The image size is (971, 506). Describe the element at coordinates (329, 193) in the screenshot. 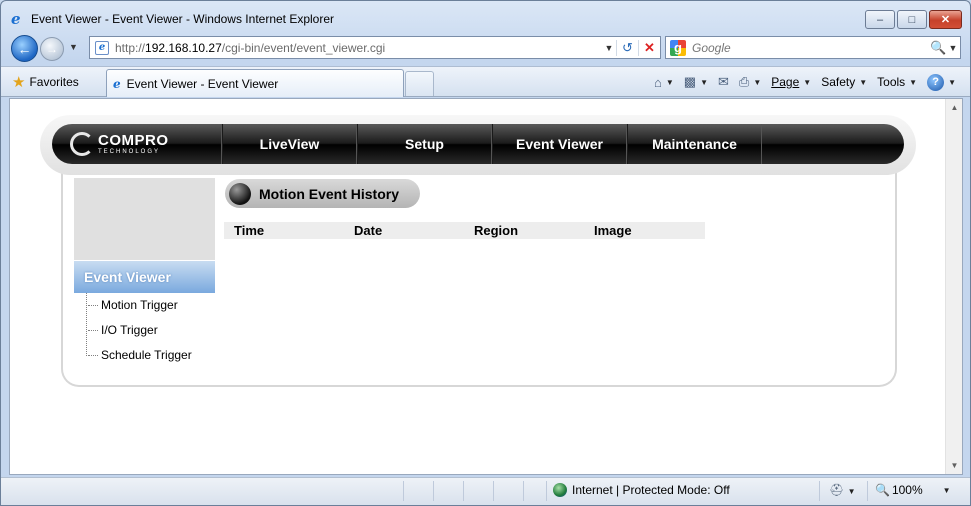

I see `panel-title-text: Motion Event History` at that location.